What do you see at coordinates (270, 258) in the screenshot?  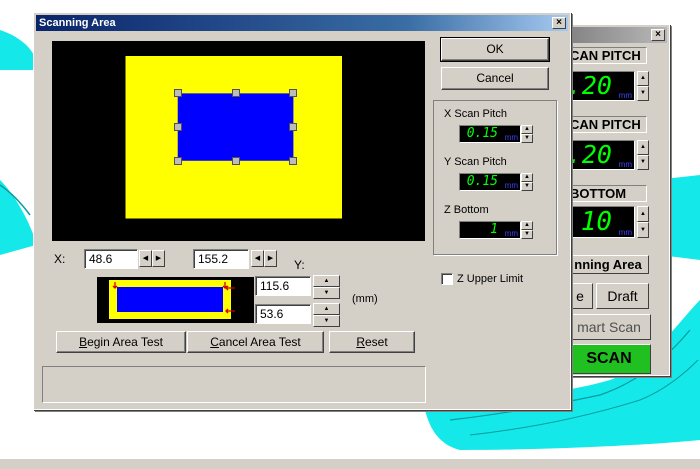 I see `x-max-right-button: ▶` at bounding box center [270, 258].